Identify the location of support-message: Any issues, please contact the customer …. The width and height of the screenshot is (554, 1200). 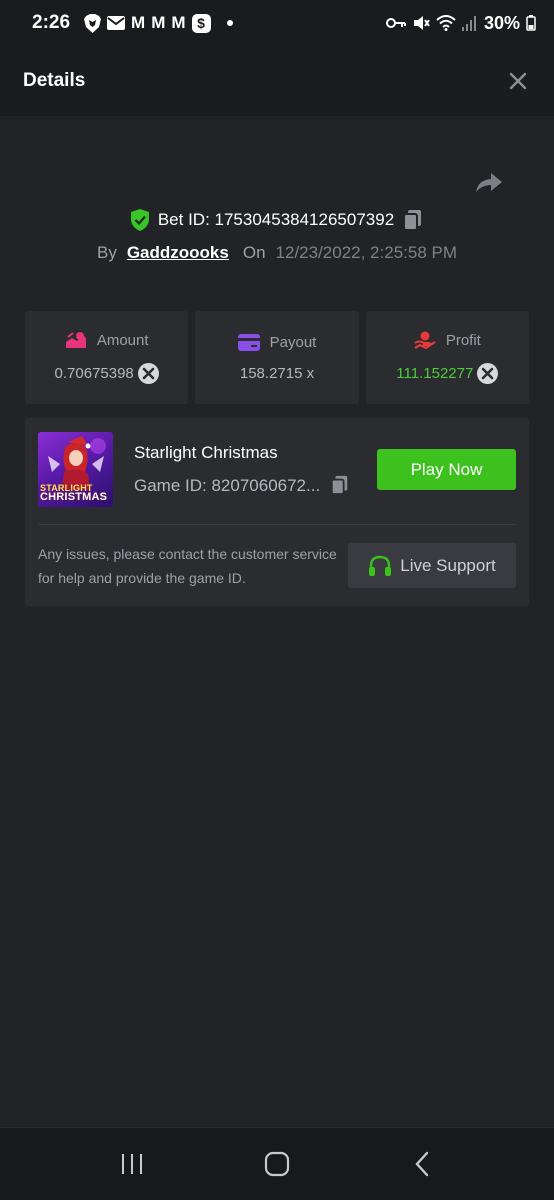
(187, 566).